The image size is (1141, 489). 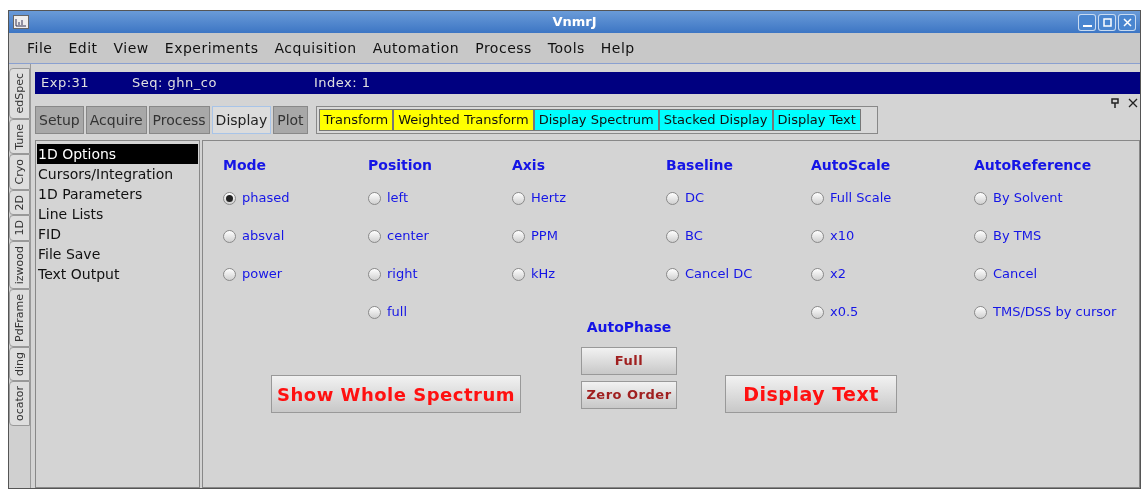 What do you see at coordinates (356, 120) in the screenshot?
I see `toolbar-button: Transform` at bounding box center [356, 120].